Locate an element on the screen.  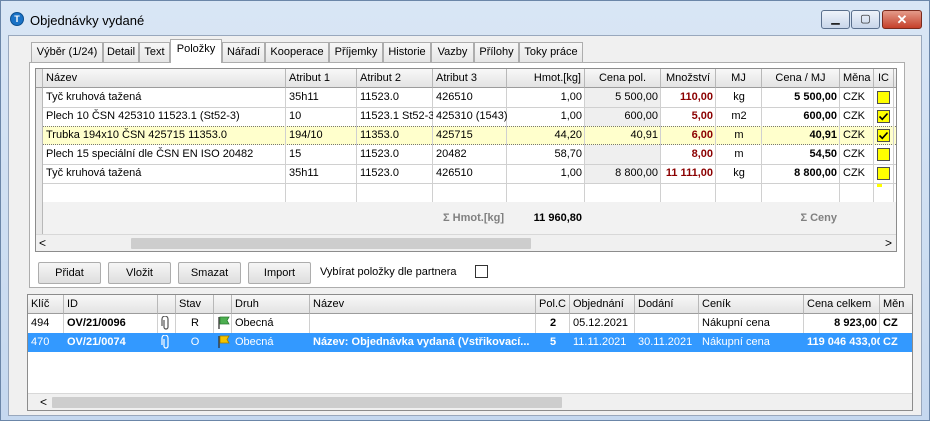
cell-klic: 470 is located at coordinates (46, 342).